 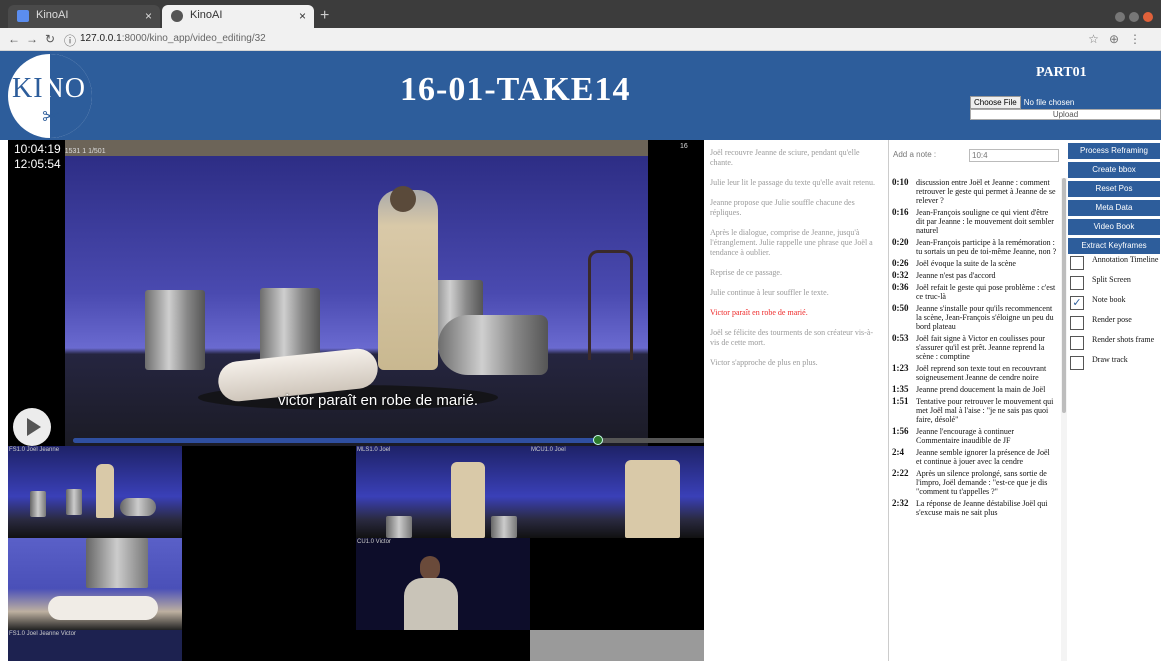 I want to click on note-time: 2:22, so click(x=904, y=482).